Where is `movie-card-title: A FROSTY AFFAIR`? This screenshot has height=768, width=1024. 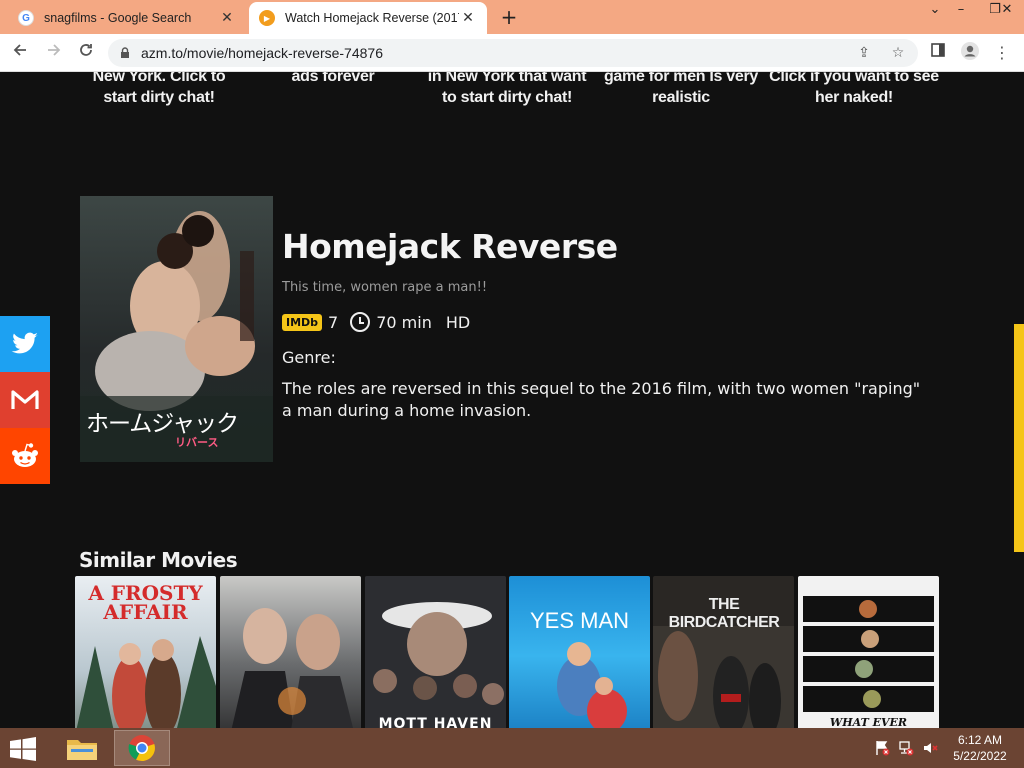
movie-card-title: A FROSTY AFFAIR is located at coordinates (145, 602).